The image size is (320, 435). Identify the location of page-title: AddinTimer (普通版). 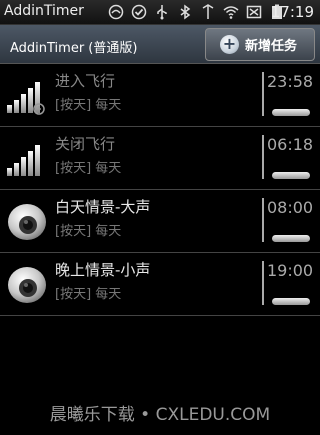
(74, 48).